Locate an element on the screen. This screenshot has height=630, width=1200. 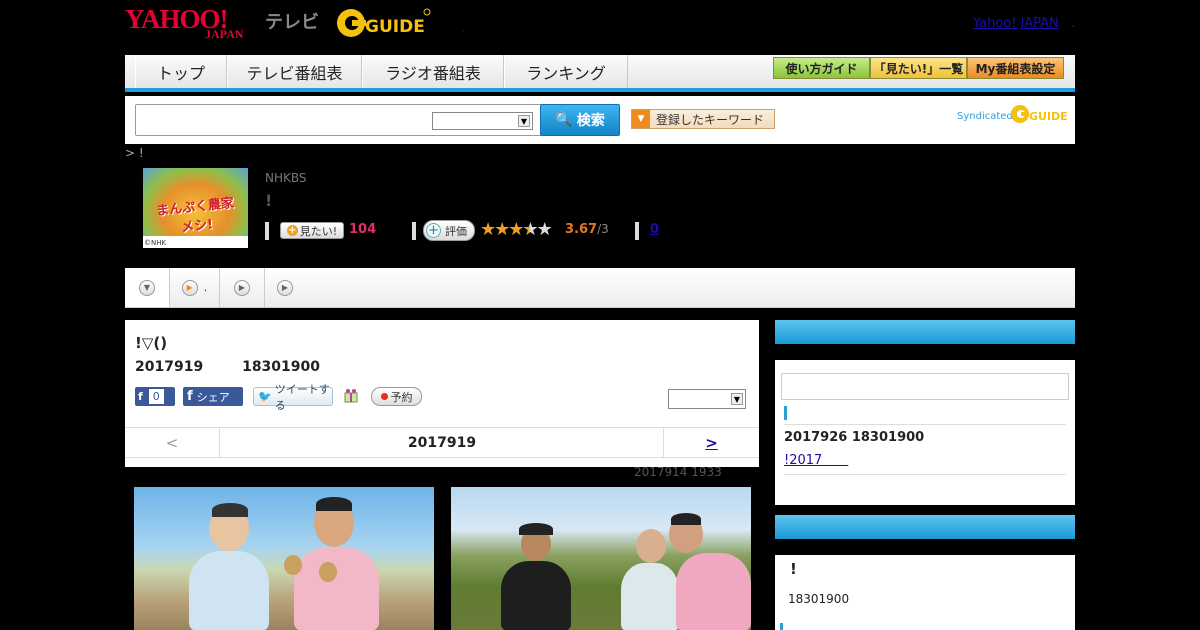
review-count-link: 0 is located at coordinates (654, 229).